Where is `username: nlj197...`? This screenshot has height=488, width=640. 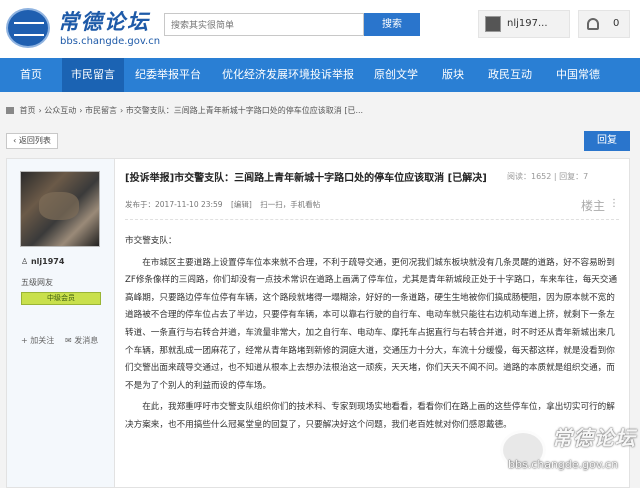
username: nlj197... is located at coordinates (527, 23).